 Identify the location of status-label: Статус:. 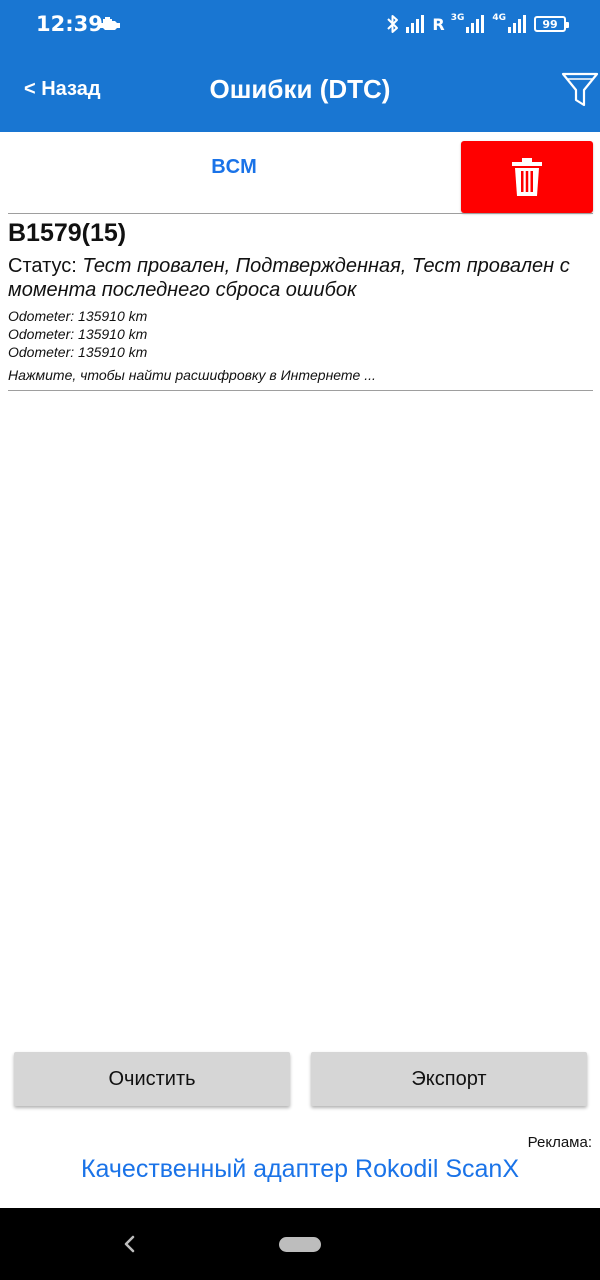
(45, 266).